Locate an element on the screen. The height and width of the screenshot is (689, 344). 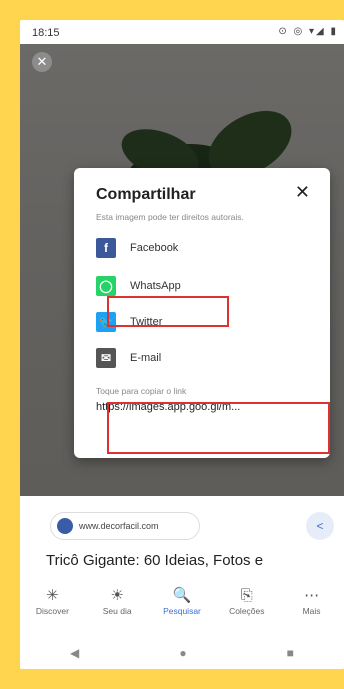
nav-seu-dia: ☀ Seu dia is located at coordinates (117, 609).